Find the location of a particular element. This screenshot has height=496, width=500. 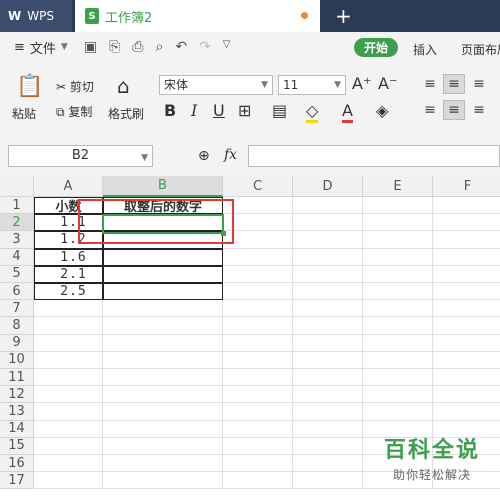

select-all-corner is located at coordinates (17, 186).